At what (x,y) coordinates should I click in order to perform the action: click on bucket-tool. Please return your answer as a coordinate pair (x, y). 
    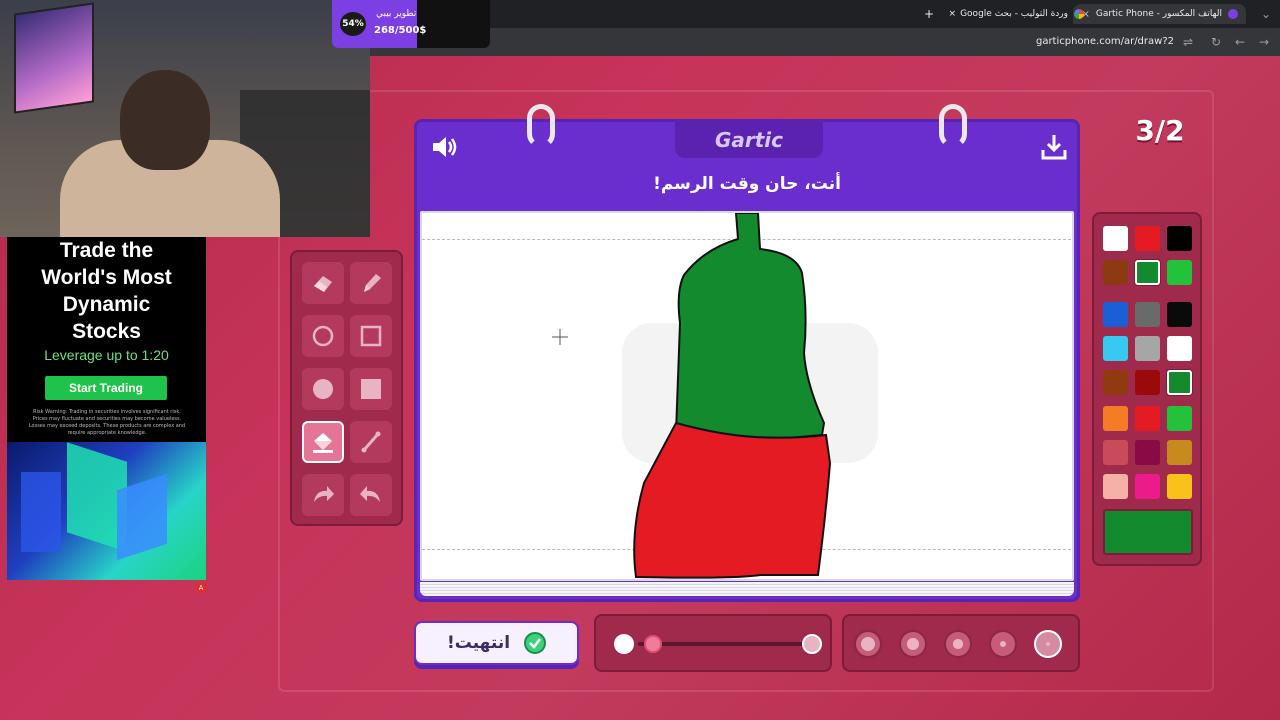
    Looking at the image, I should click on (323, 442).